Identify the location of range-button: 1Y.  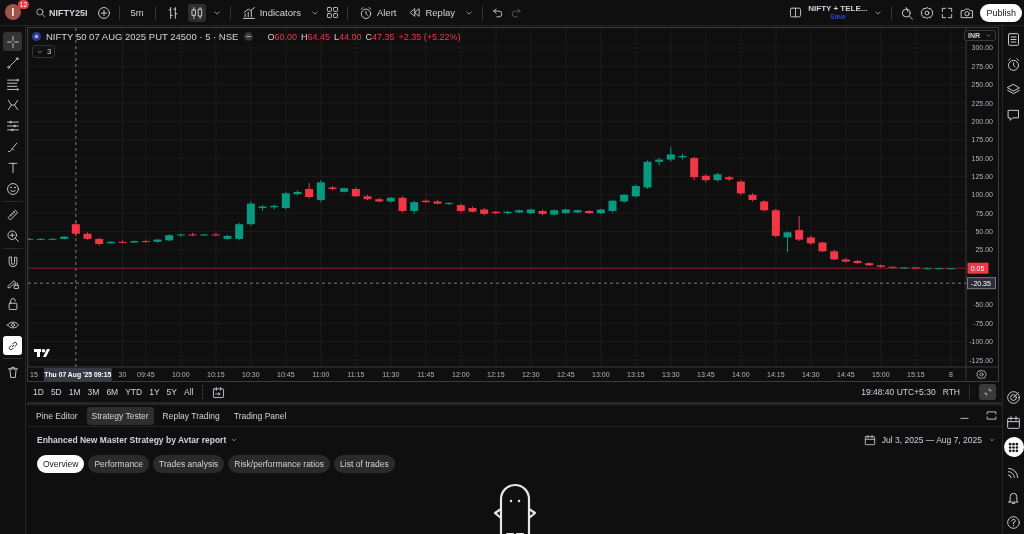
(154, 392).